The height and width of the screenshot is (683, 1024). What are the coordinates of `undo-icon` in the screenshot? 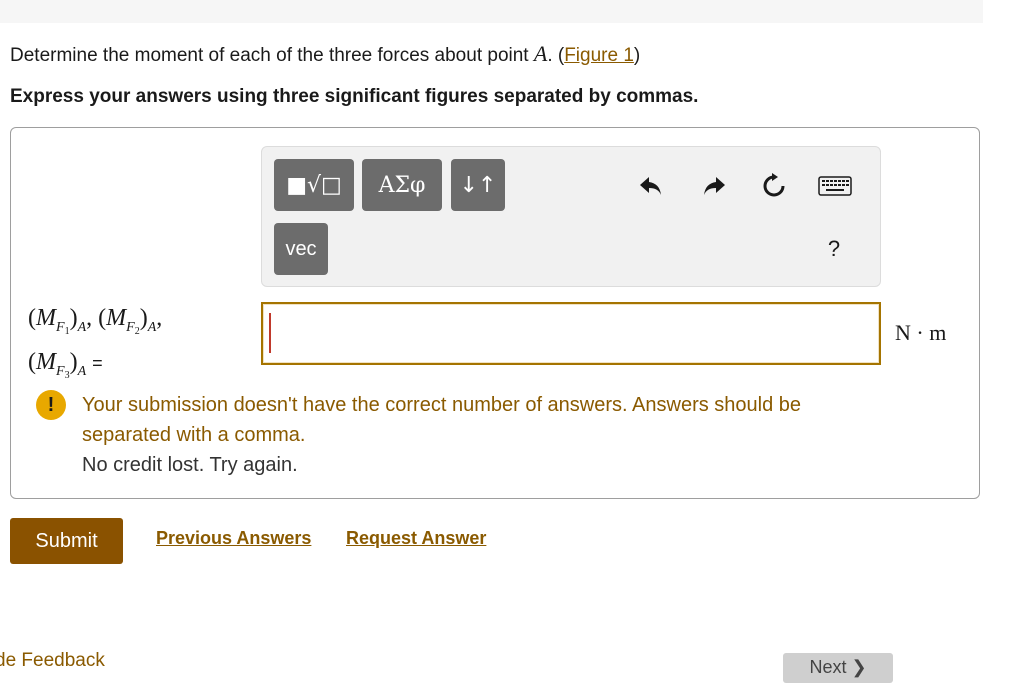 It's located at (651, 186).